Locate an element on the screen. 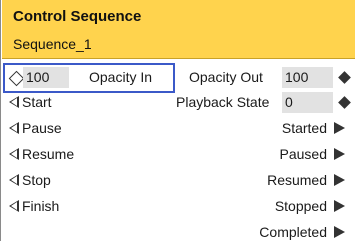 The image size is (355, 241). playback-state-diamond-icon is located at coordinates (344, 102).